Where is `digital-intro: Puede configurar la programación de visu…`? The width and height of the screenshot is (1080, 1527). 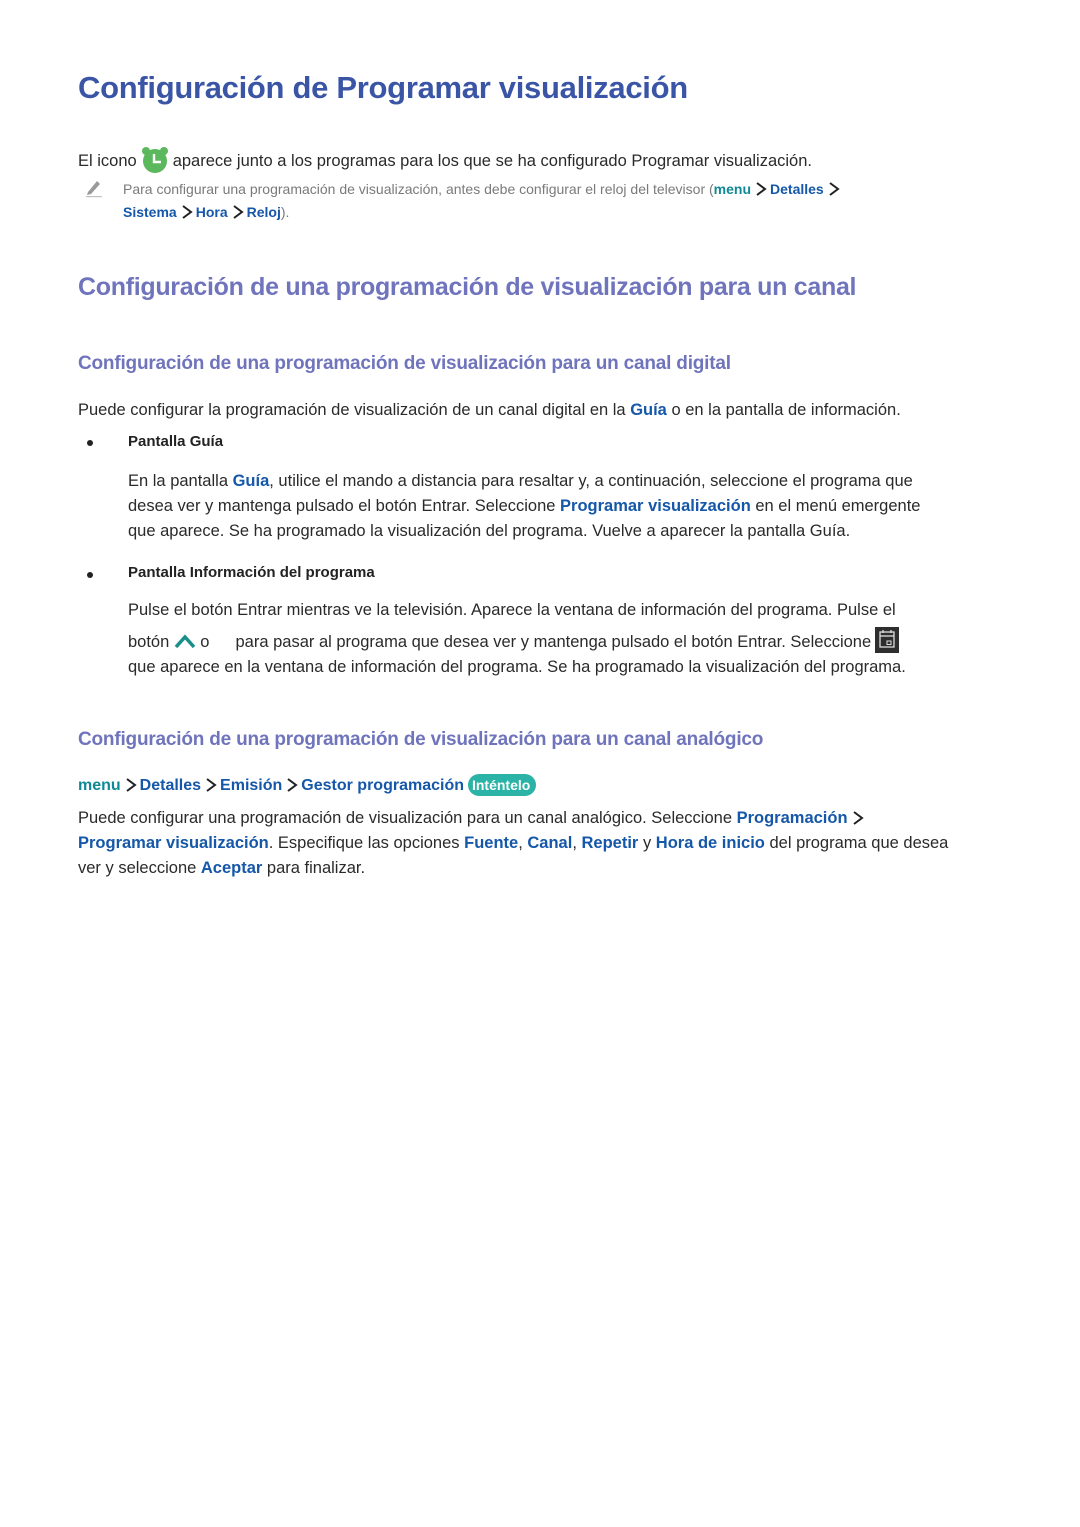
digital-intro: Puede configurar la programación de visu… is located at coordinates (489, 410).